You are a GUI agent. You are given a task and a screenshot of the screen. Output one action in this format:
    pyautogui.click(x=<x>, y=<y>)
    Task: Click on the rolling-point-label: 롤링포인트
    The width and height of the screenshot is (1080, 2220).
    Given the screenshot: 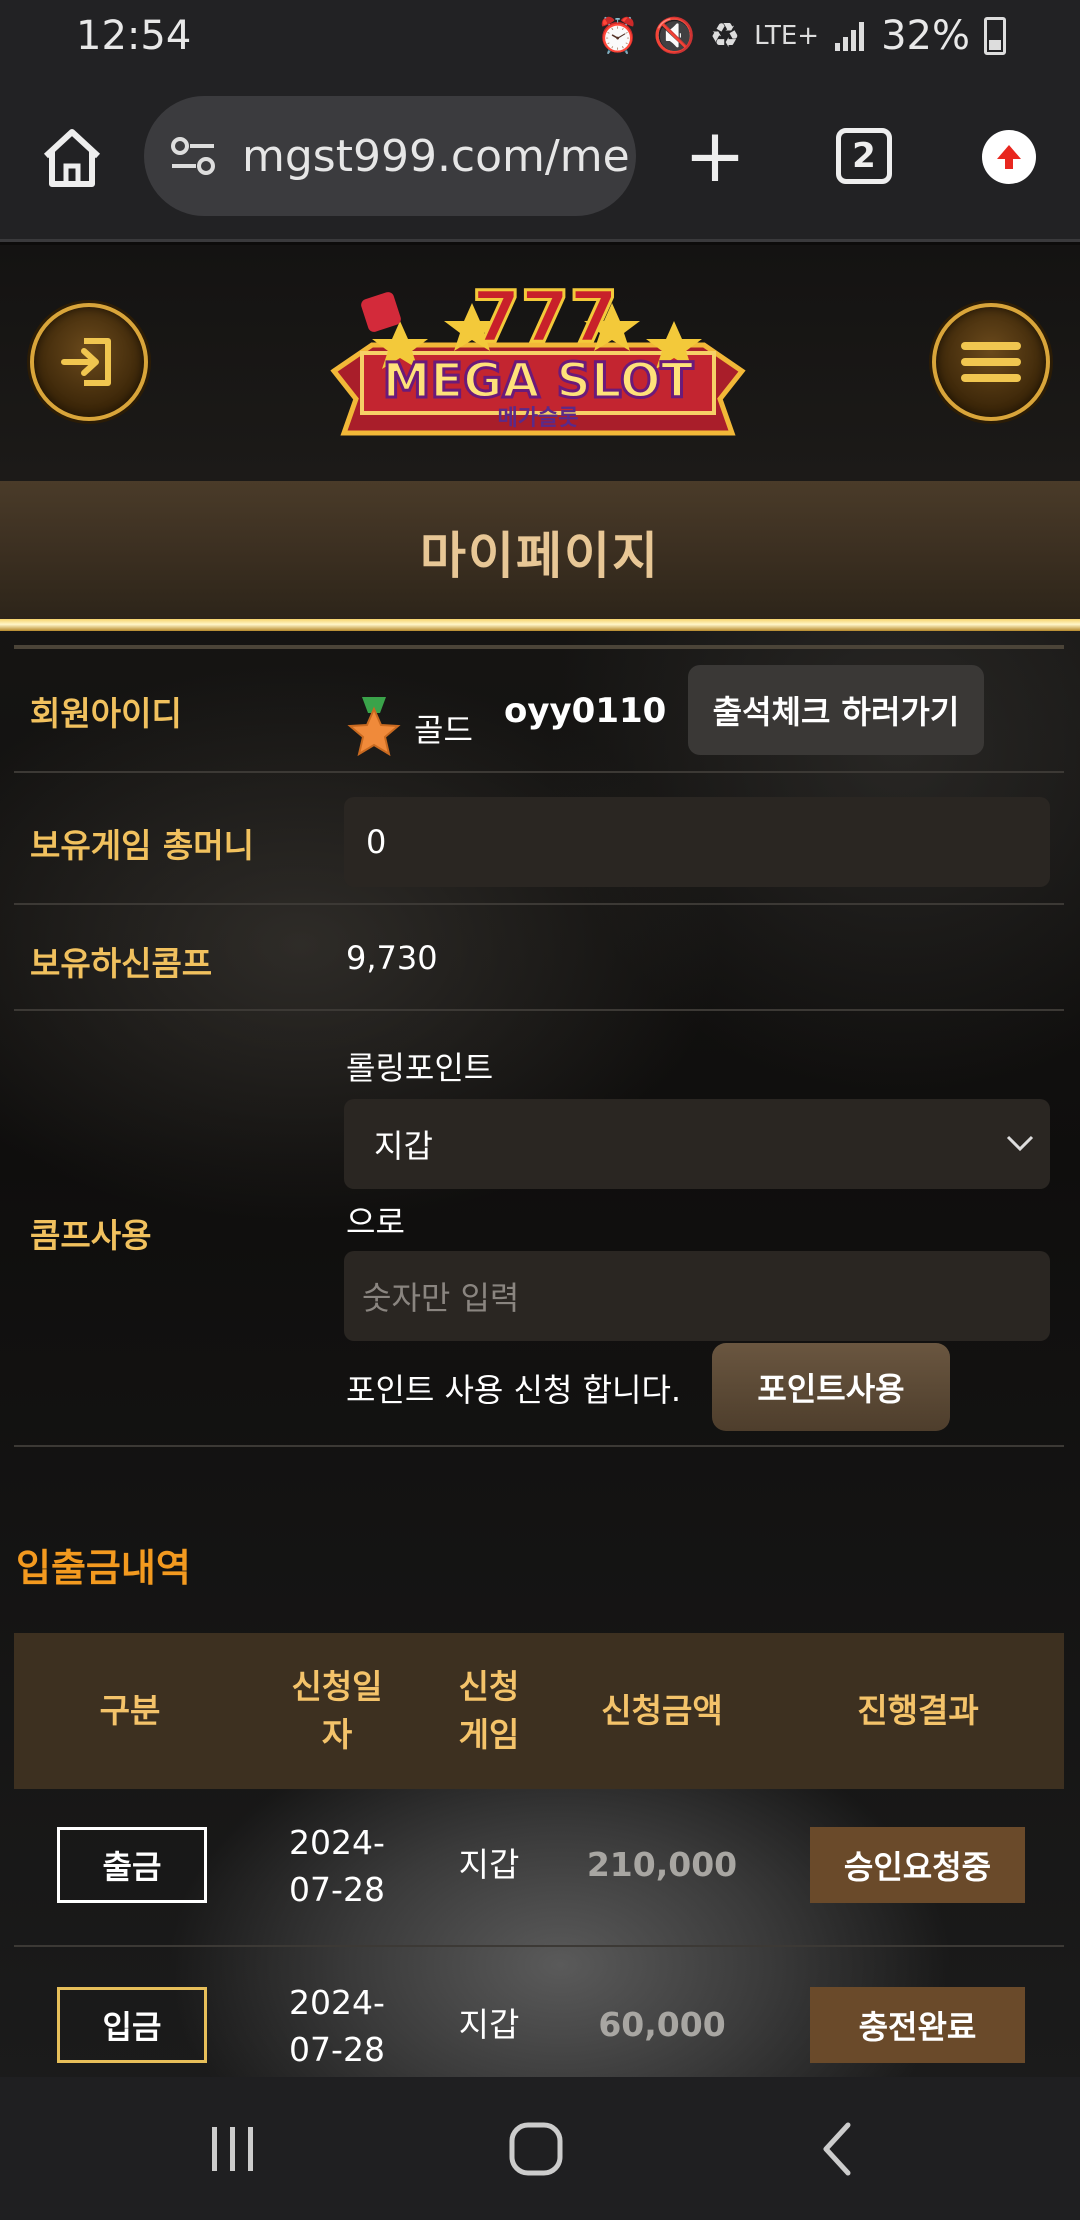 What is the action you would take?
    pyautogui.click(x=420, y=1068)
    